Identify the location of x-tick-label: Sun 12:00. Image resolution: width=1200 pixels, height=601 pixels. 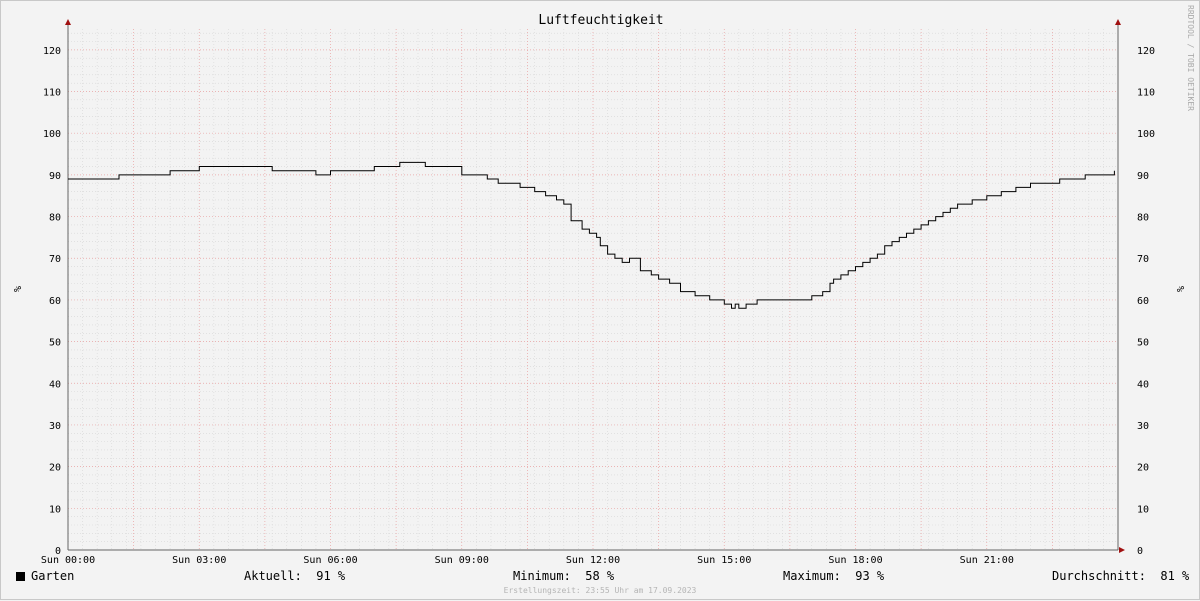
(593, 560).